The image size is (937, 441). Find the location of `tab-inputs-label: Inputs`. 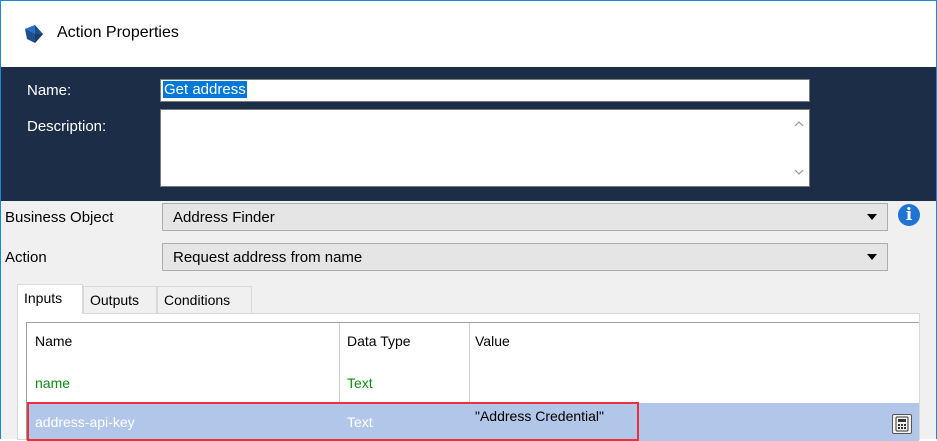

tab-inputs-label: Inputs is located at coordinates (43, 298).